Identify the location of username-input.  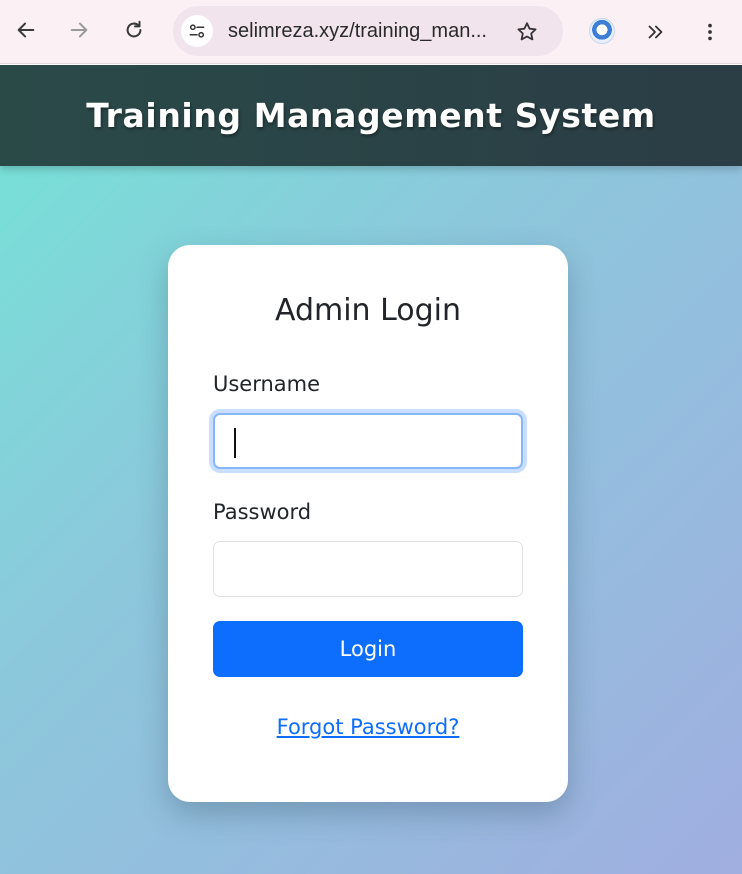
(368, 441).